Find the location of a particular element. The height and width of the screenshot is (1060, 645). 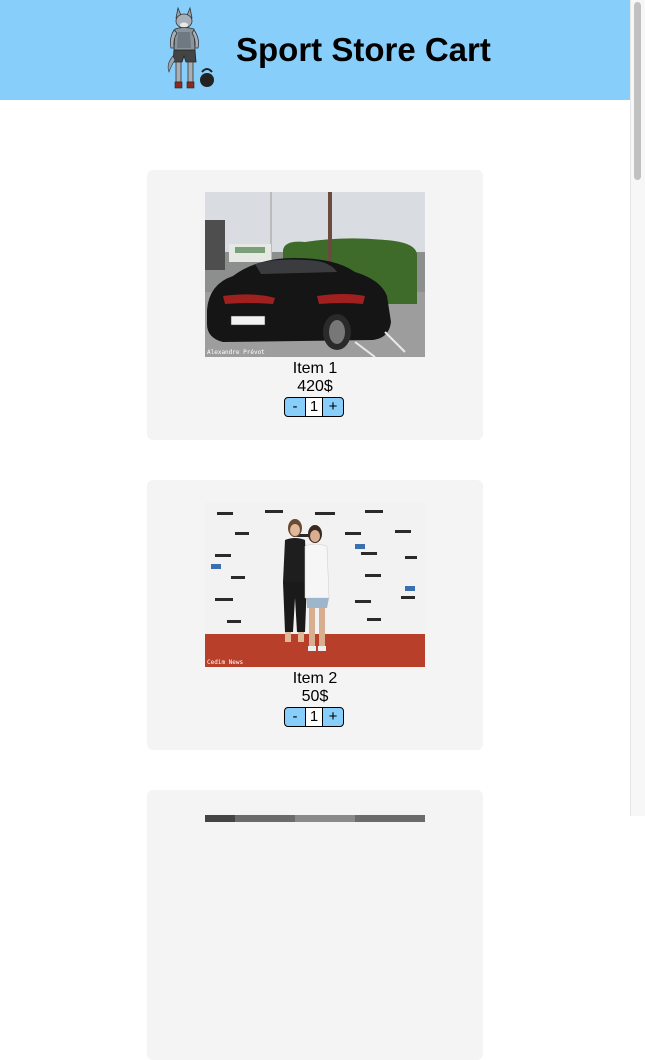

vertical-scrollbar is located at coordinates (637, 408).